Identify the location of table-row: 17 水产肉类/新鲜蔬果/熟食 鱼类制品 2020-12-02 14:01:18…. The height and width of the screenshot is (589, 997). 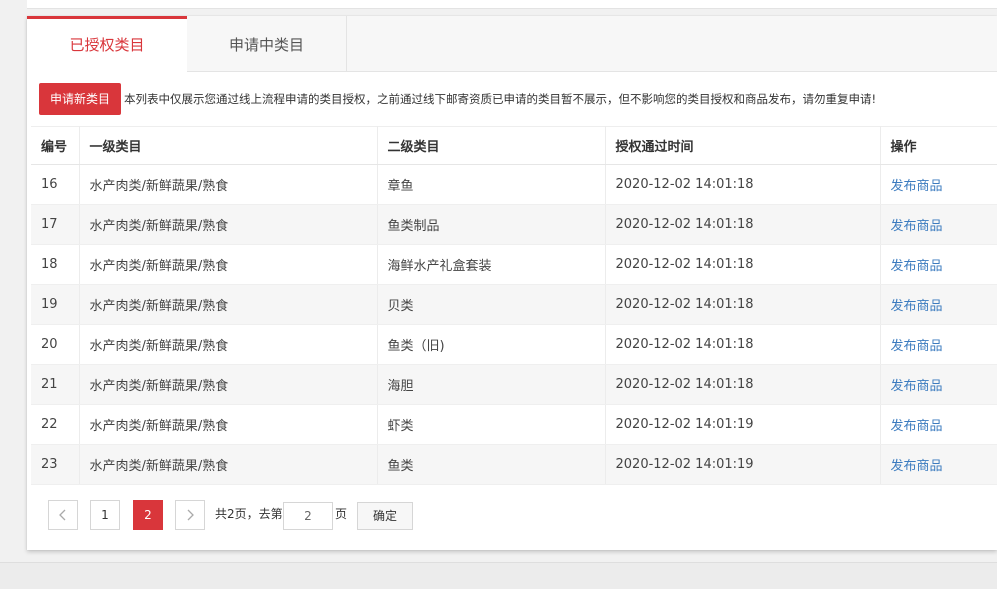
(514, 224).